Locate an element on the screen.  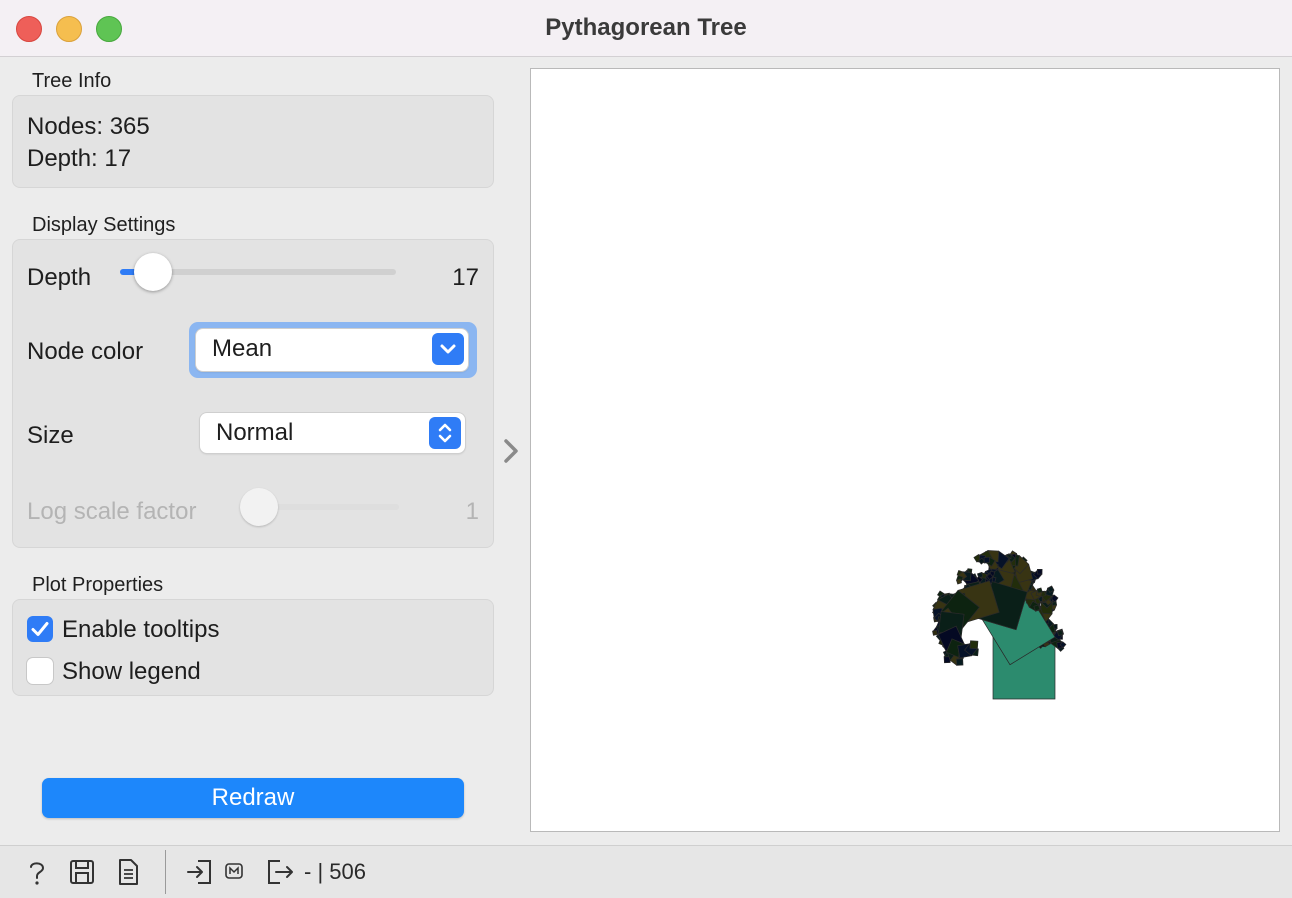
size-select: Normal is located at coordinates (332, 433).